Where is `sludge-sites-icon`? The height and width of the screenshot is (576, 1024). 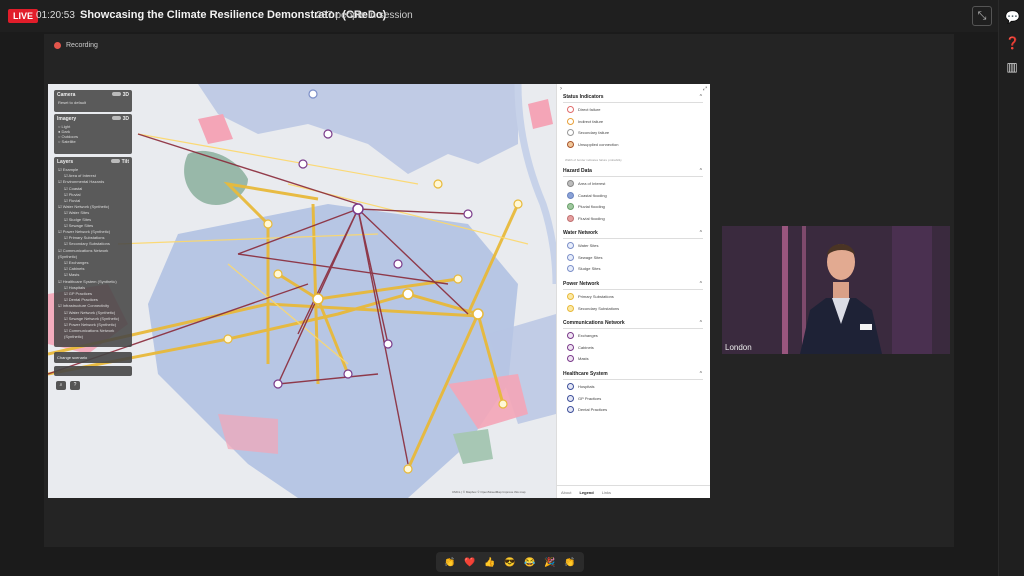
sludge-sites-icon is located at coordinates (570, 268).